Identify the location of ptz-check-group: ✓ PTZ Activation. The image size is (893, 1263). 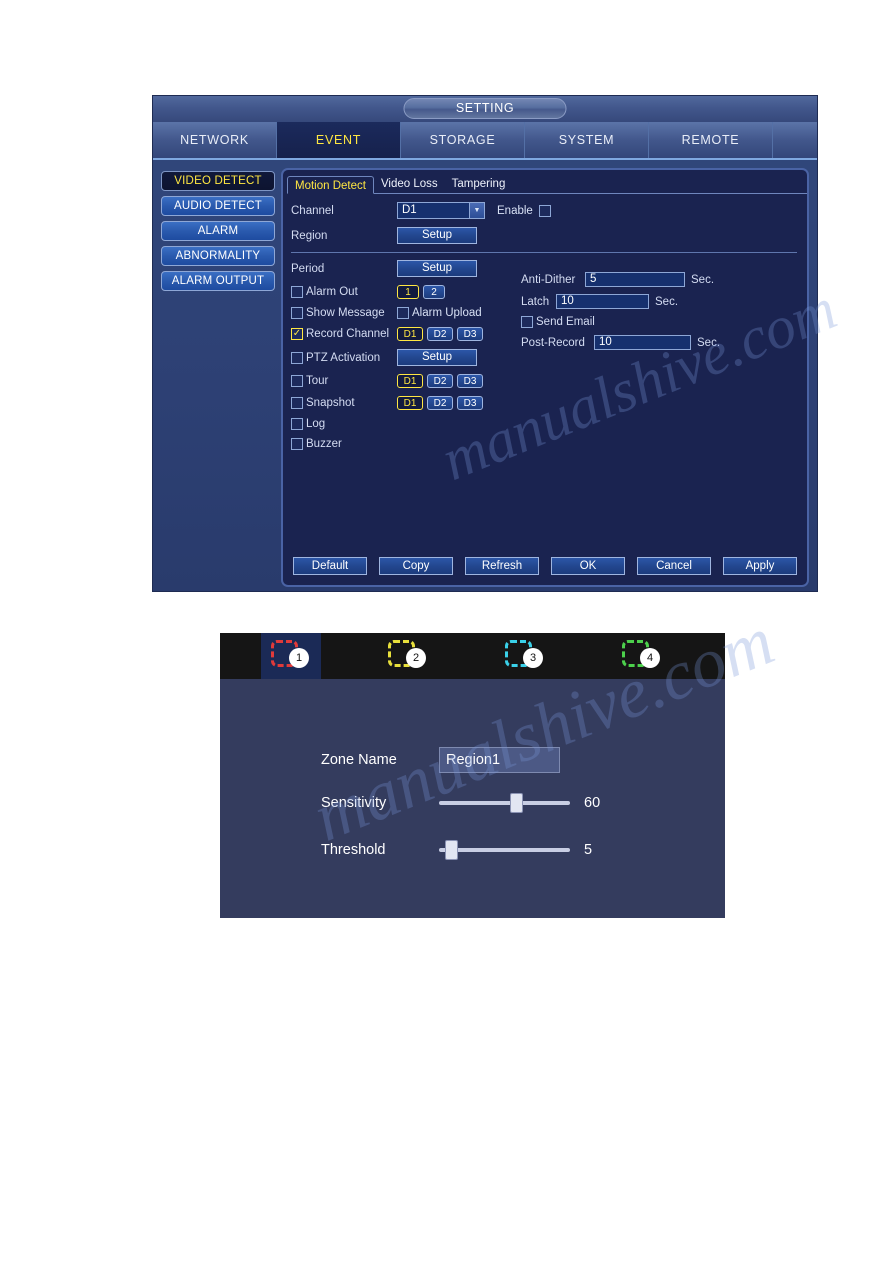
(344, 357).